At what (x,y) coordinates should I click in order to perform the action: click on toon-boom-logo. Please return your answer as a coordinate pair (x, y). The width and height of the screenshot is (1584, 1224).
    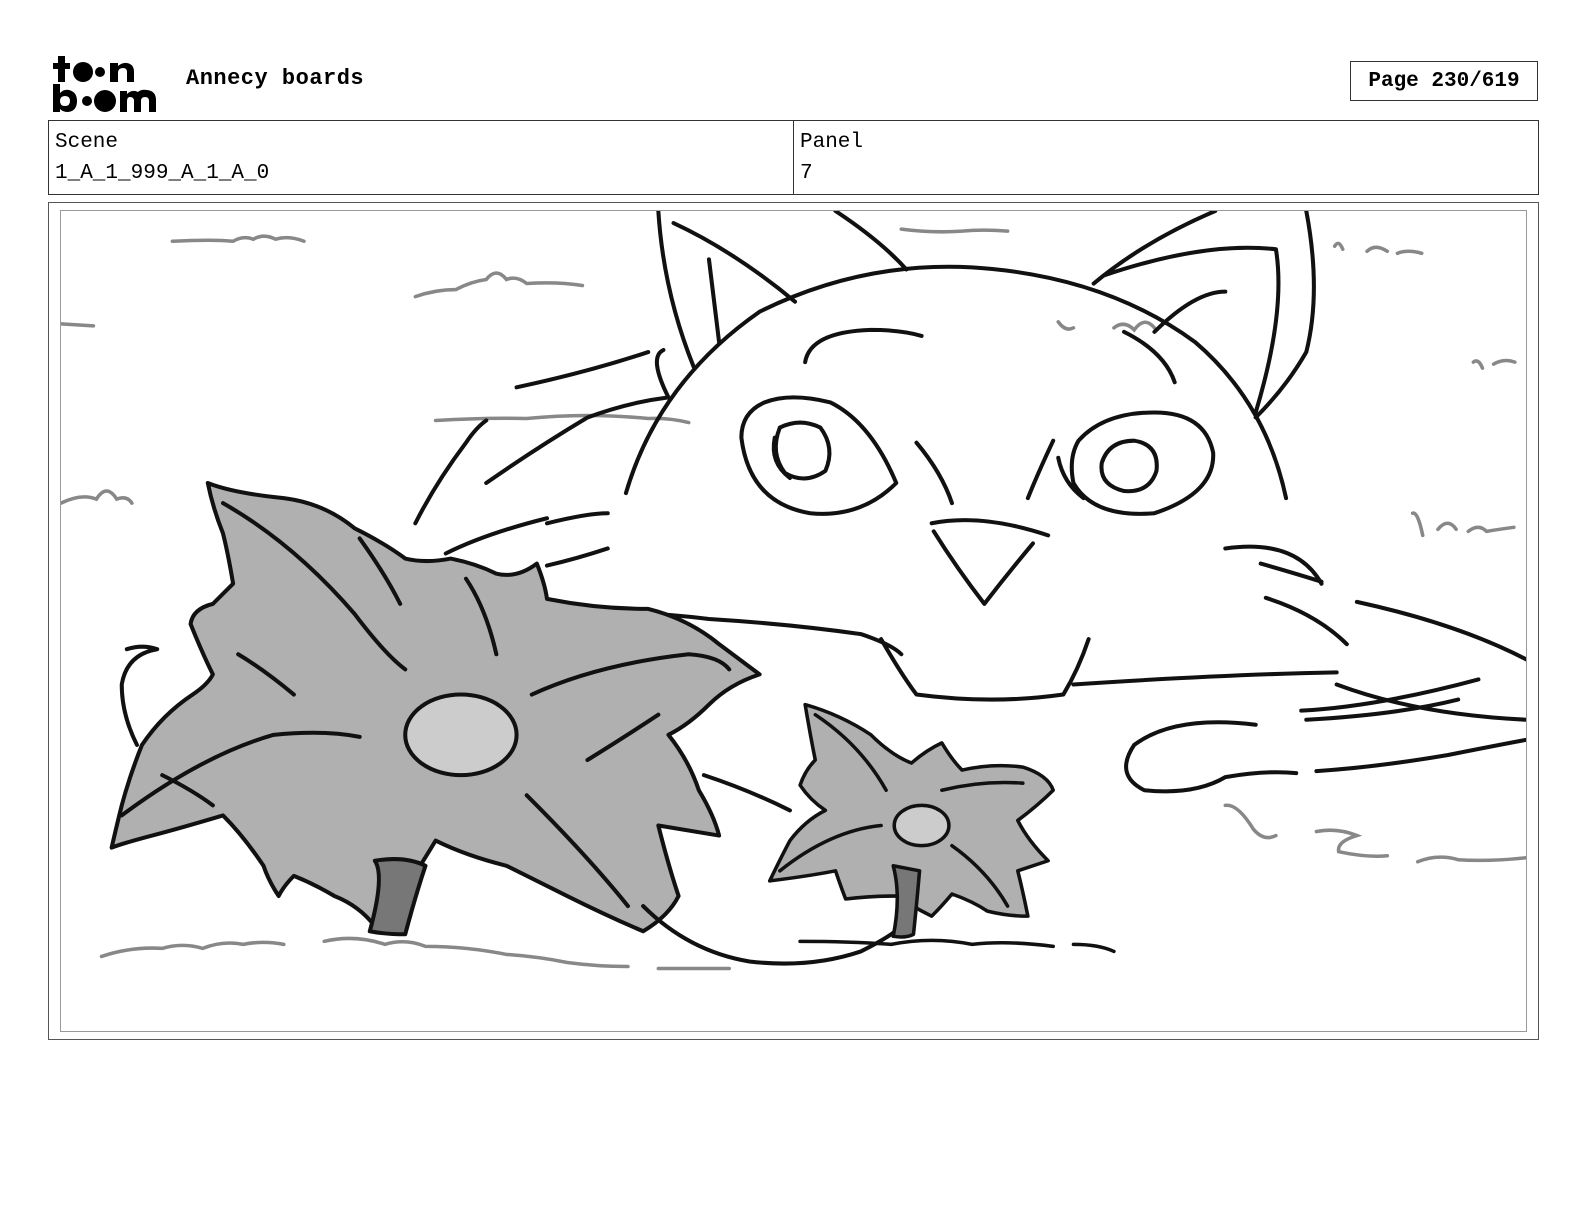
    Looking at the image, I should click on (108, 83).